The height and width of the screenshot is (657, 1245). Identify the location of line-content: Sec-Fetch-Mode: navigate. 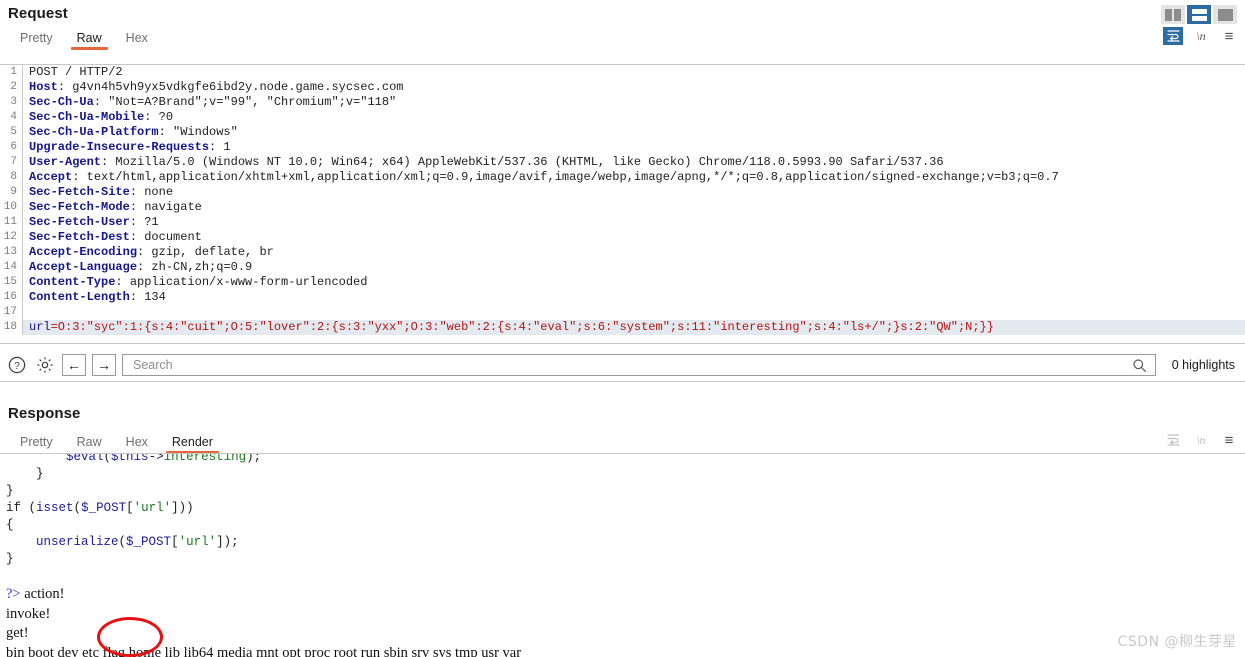
(633, 207).